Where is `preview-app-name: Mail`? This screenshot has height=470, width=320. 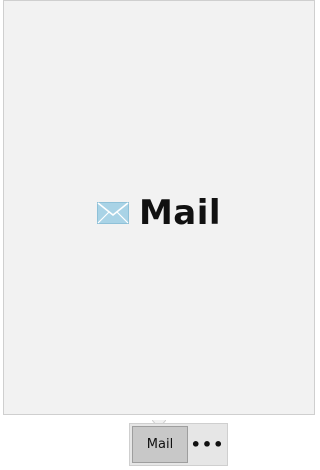
preview-app-name: Mail is located at coordinates (180, 212).